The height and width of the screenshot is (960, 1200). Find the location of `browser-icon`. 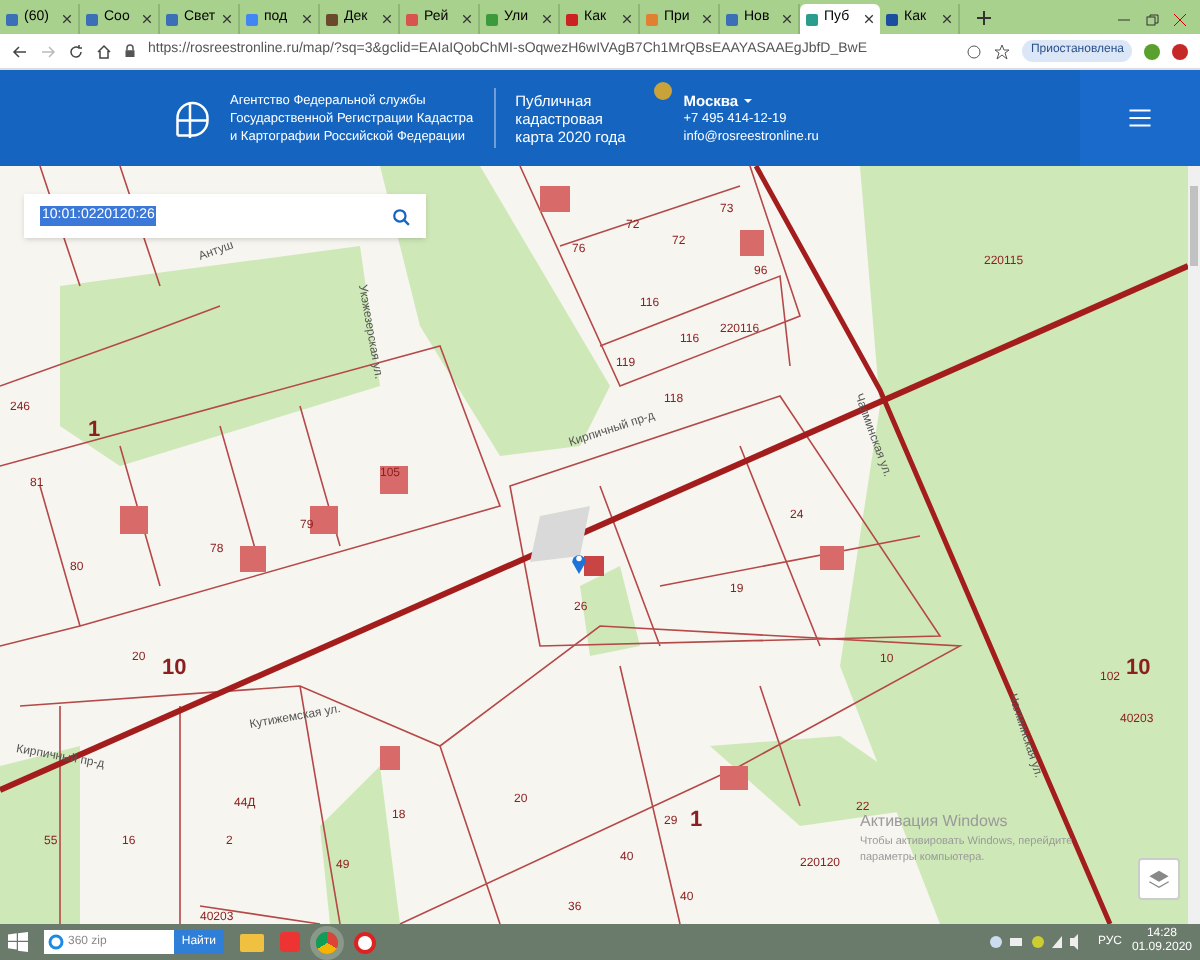

browser-icon is located at coordinates (56, 942).